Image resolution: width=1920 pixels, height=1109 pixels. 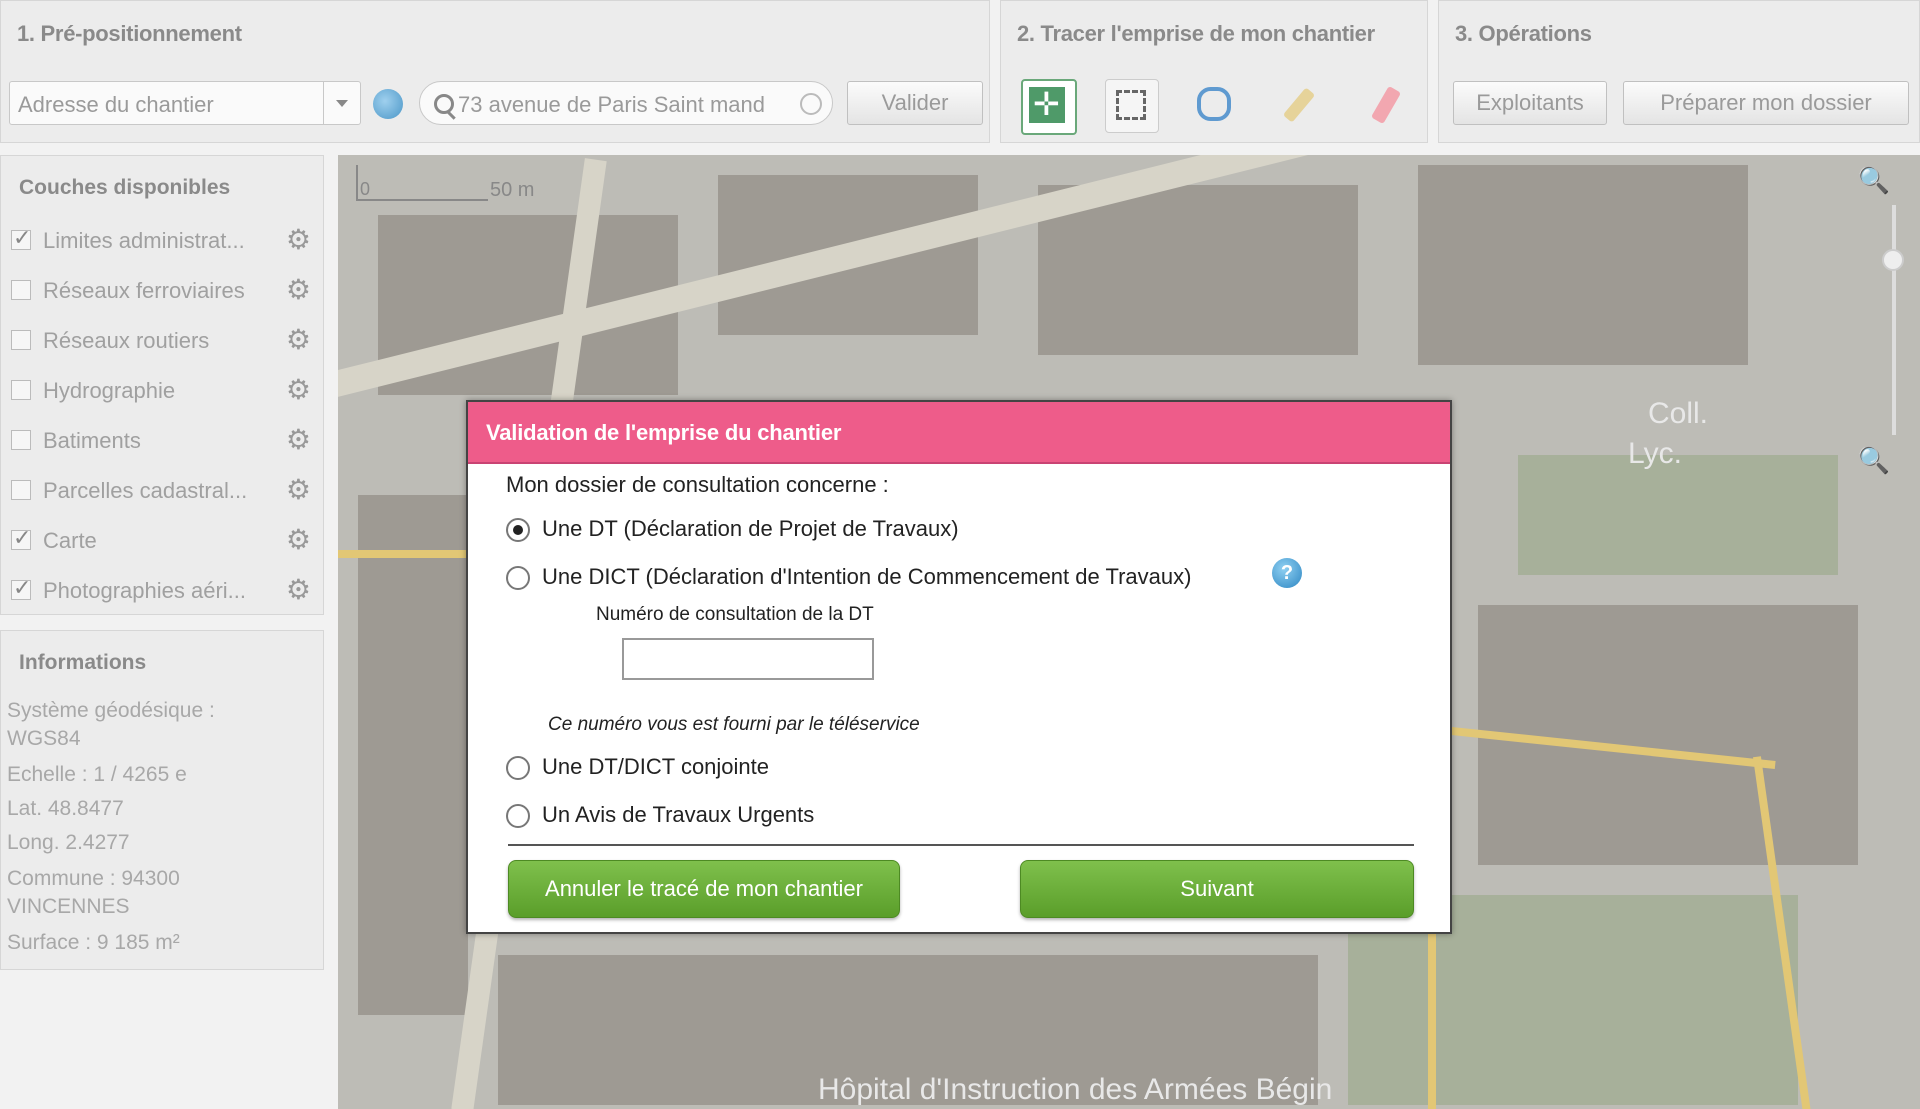 What do you see at coordinates (697, 484) in the screenshot?
I see `dialog-question: Mon dossier de consultation concerne :` at bounding box center [697, 484].